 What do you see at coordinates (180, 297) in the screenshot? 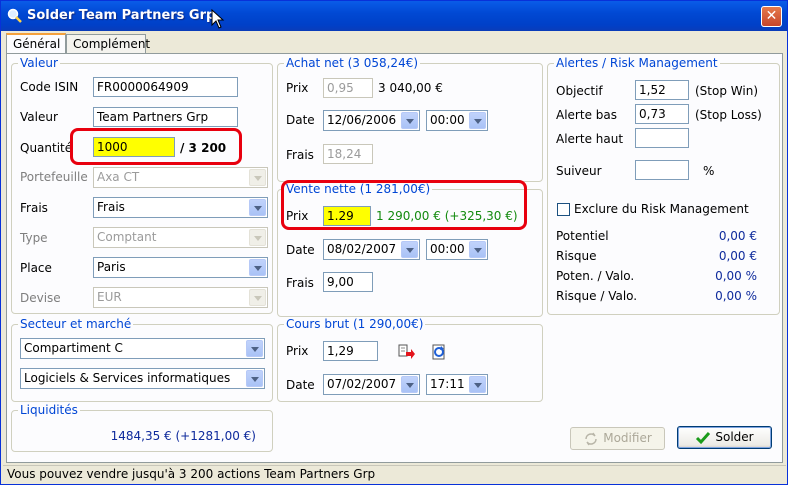
I see `devise-select: EUR` at bounding box center [180, 297].